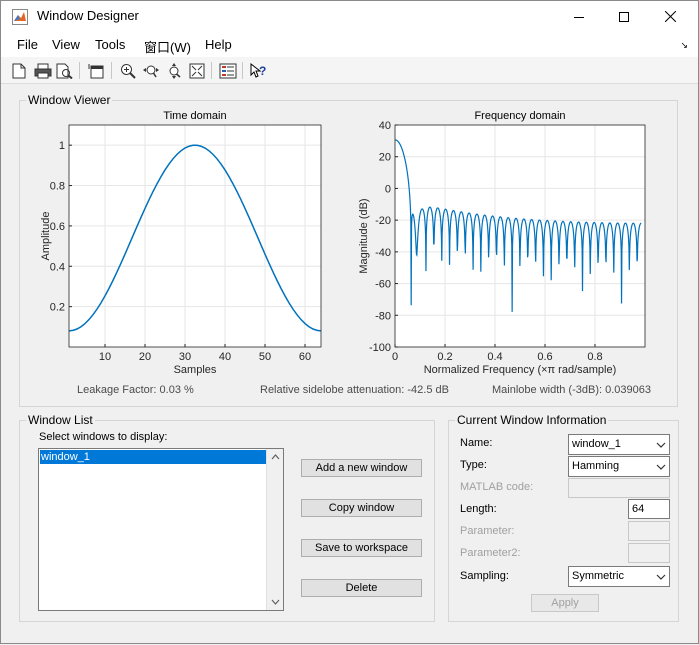 This screenshot has width=699, height=645. I want to click on type-value: Hamming, so click(596, 466).